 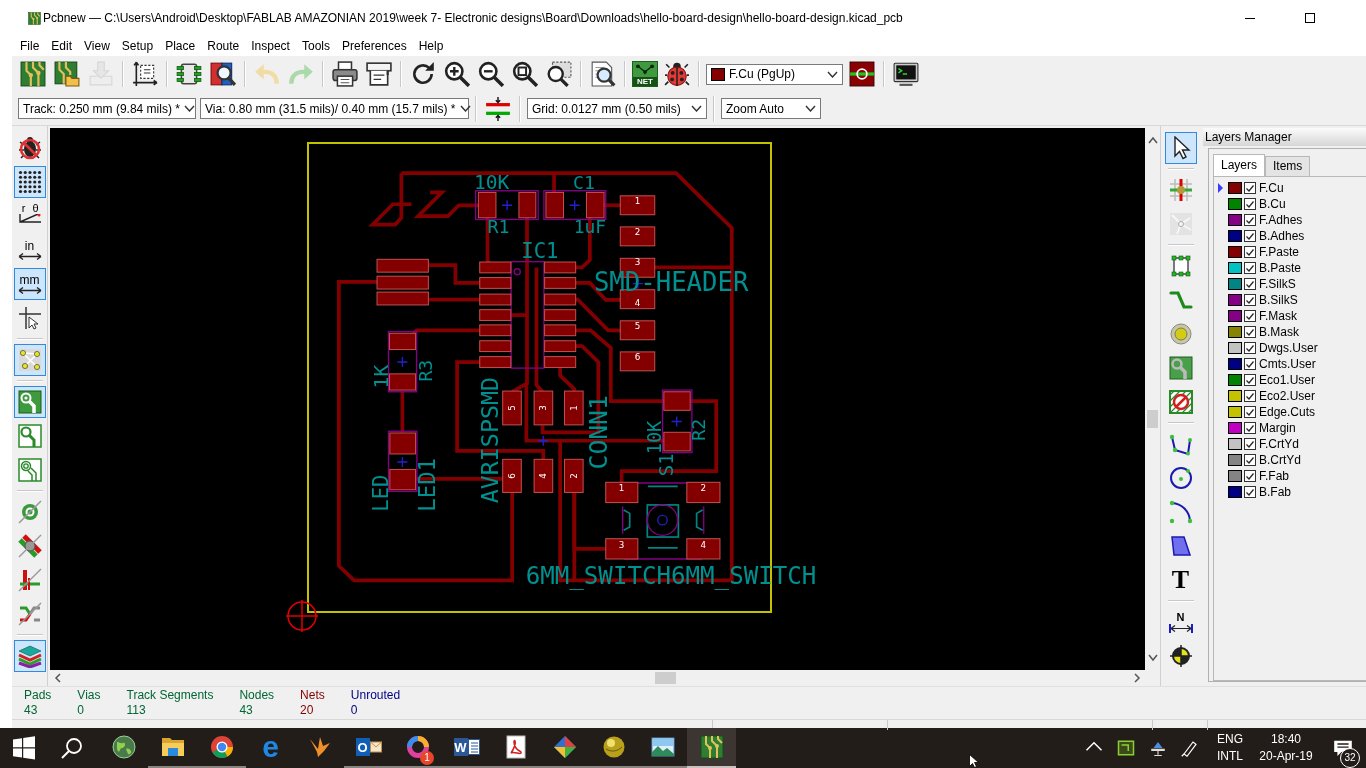 I want to click on menu-item: Inspect, so click(x=270, y=46).